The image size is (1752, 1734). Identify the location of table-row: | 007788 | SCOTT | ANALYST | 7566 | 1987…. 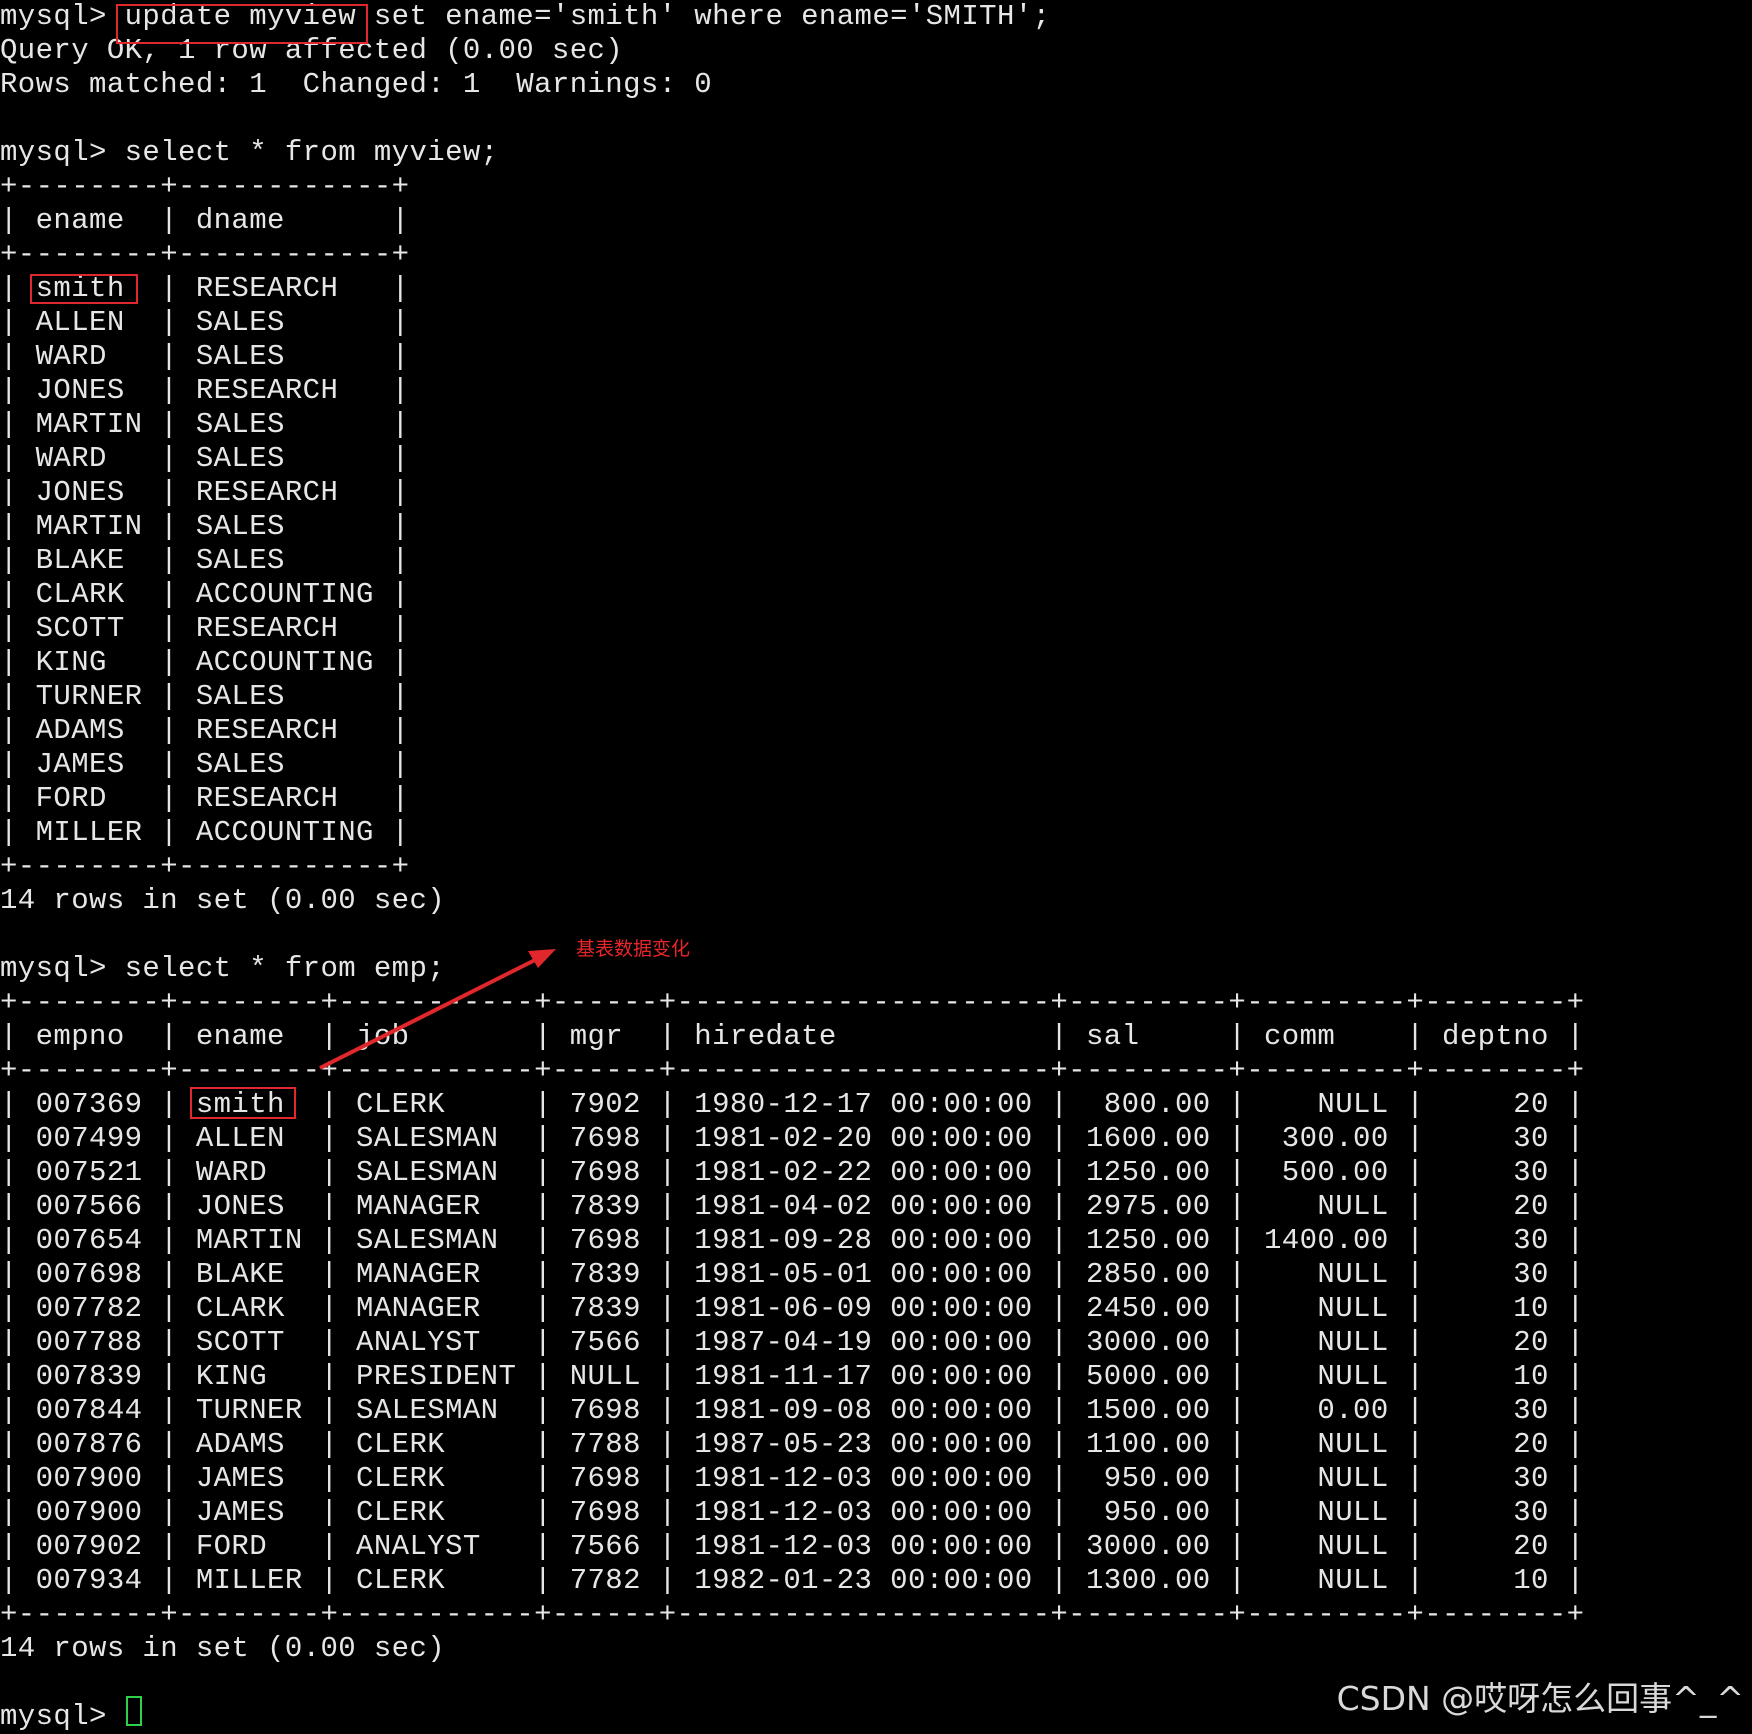
(792, 1342).